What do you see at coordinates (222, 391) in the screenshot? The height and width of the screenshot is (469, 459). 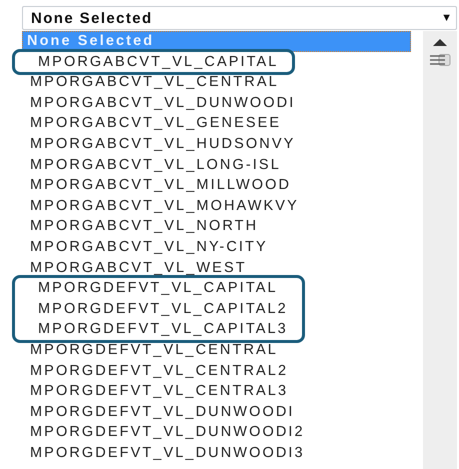 I see `list-option: MPORGDEFVT_VL_CENTRAL3` at bounding box center [222, 391].